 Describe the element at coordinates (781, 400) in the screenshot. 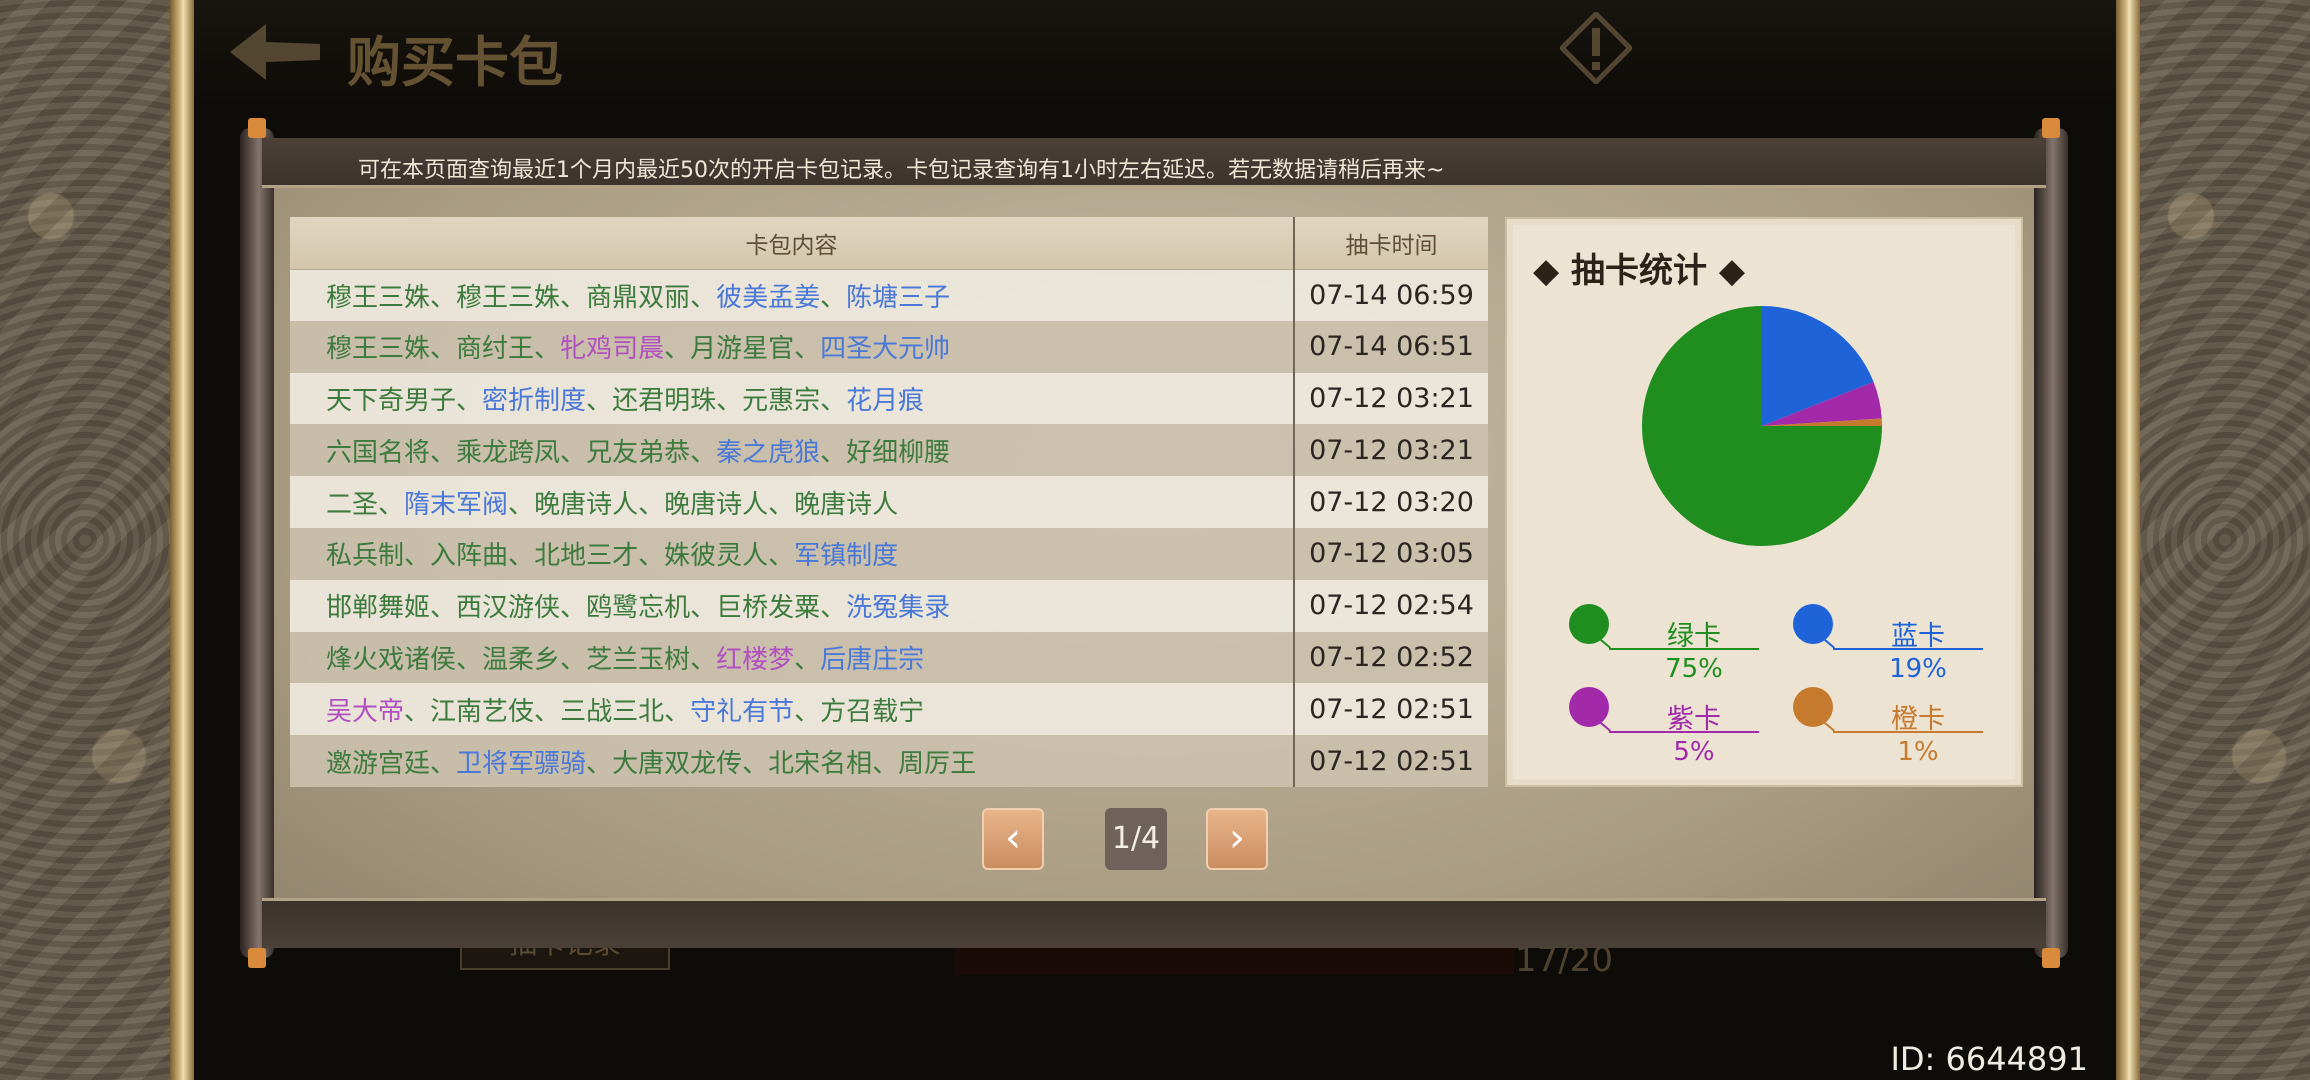

I see `card-name: 元惠宗` at that location.